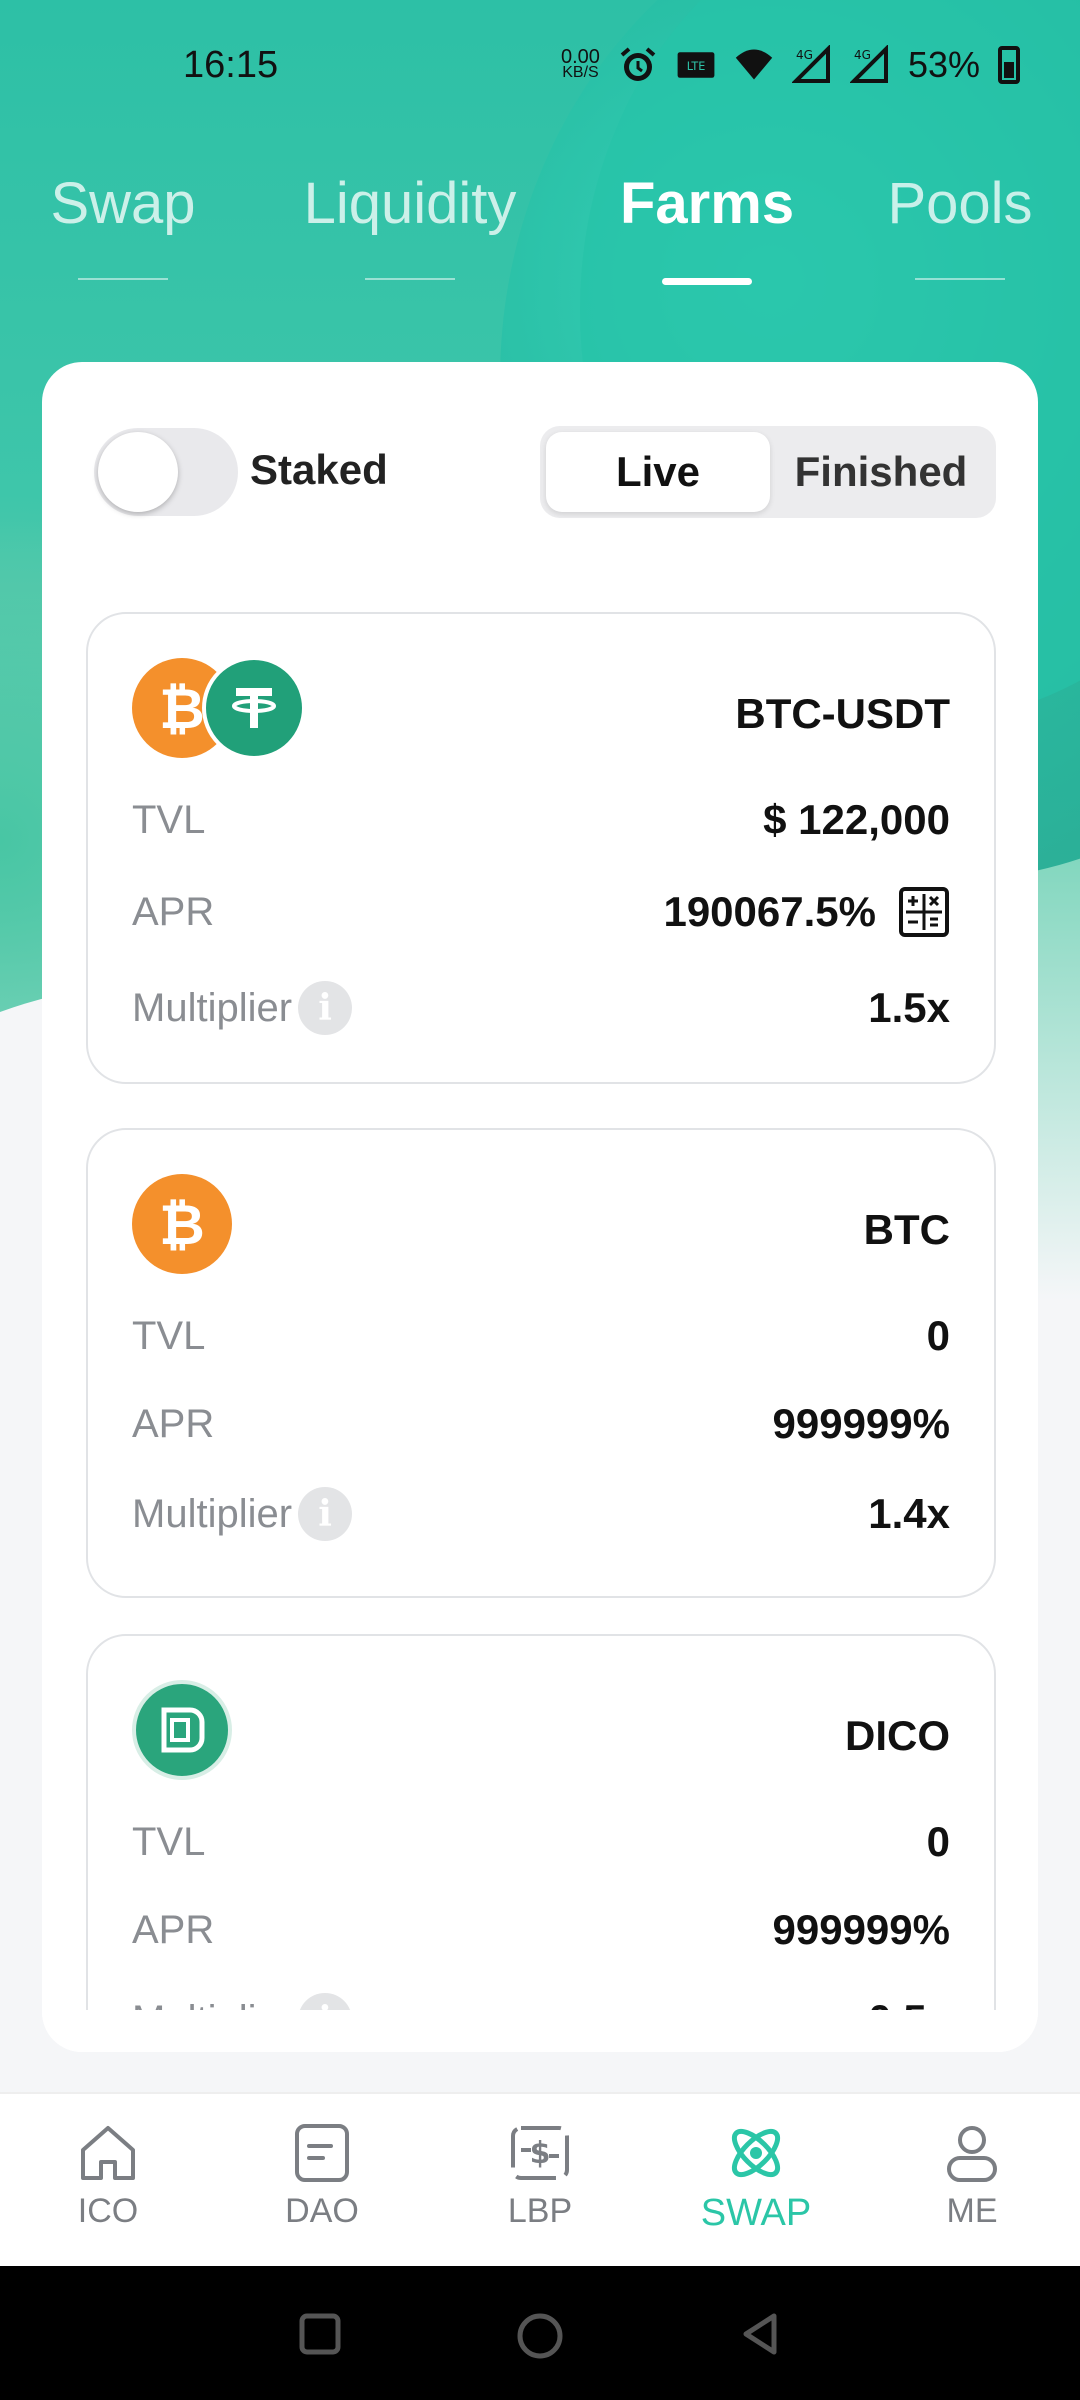  Describe the element at coordinates (540, 2211) in the screenshot. I see `nav-lbp-label: LBP` at that location.